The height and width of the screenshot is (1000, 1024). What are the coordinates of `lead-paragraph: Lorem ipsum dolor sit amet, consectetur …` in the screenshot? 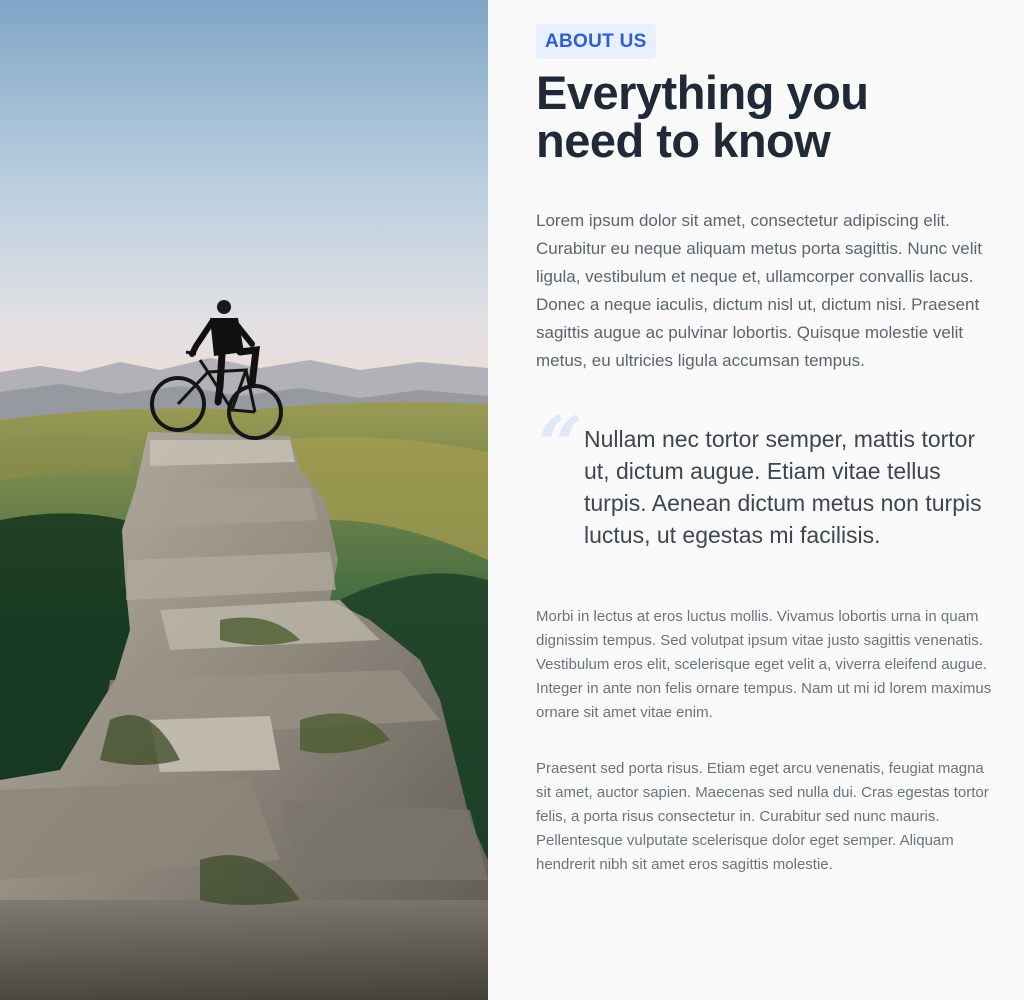 It's located at (759, 290).